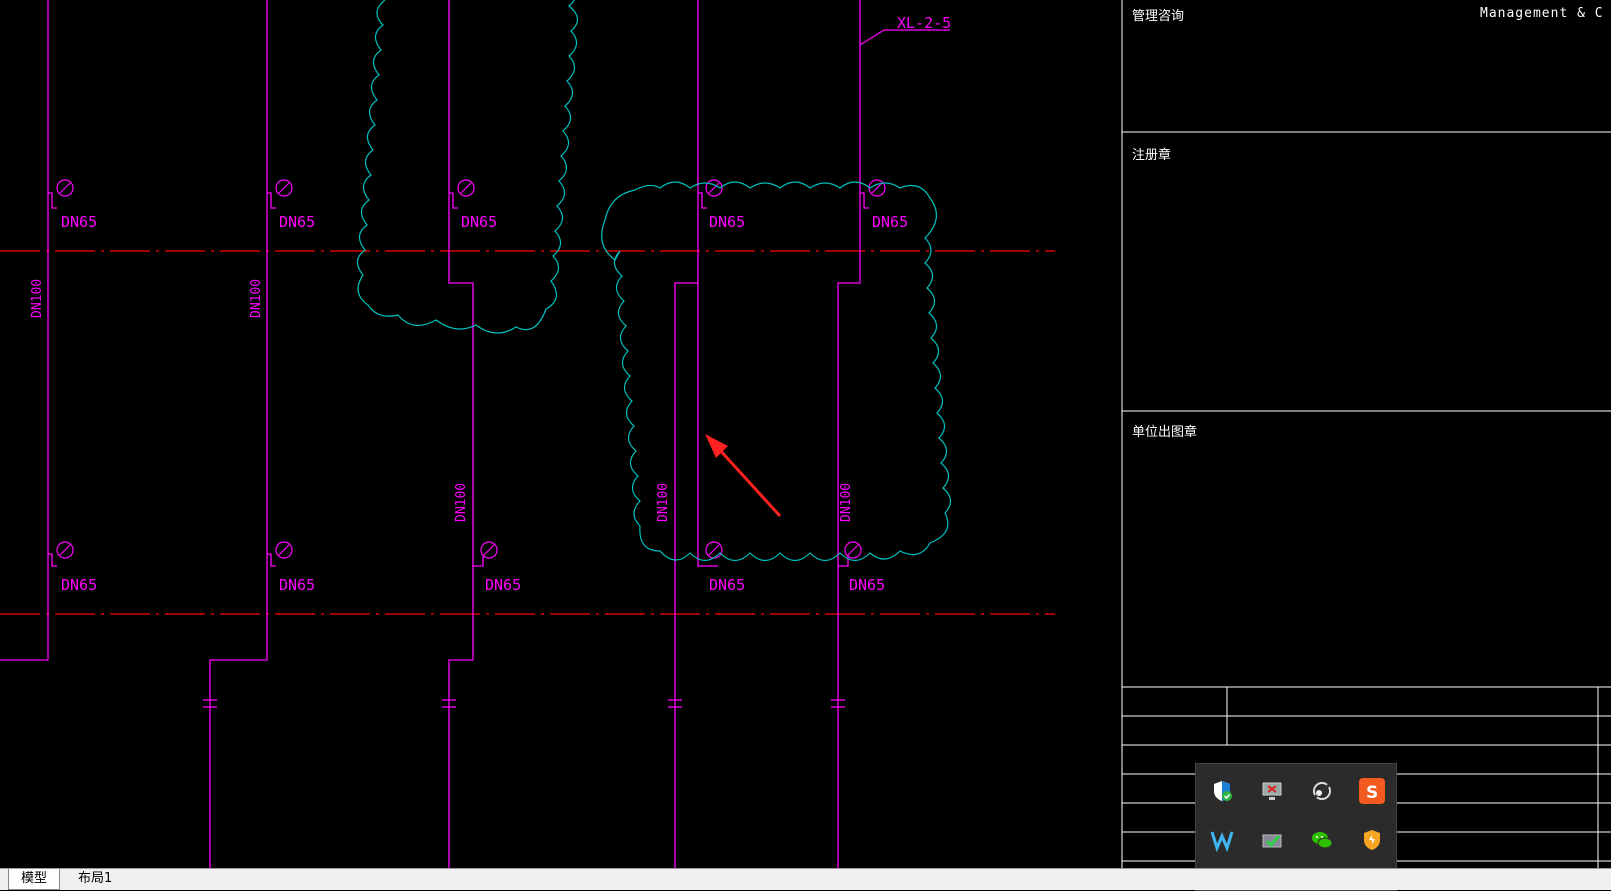 The height and width of the screenshot is (891, 1611). I want to click on display-error-icon, so click(1272, 791).